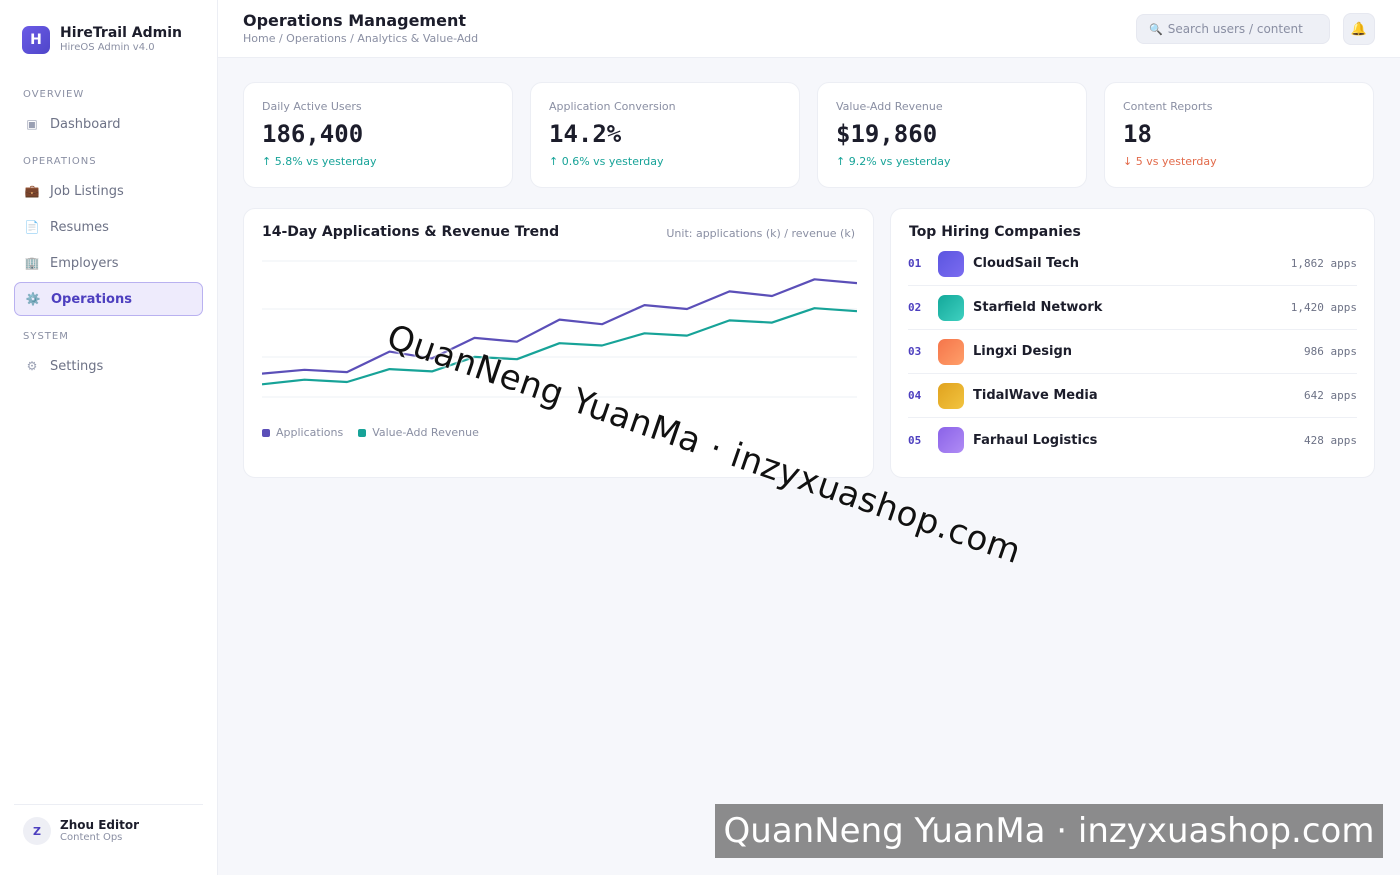  I want to click on kpi-label: Content Reports, so click(1168, 106).